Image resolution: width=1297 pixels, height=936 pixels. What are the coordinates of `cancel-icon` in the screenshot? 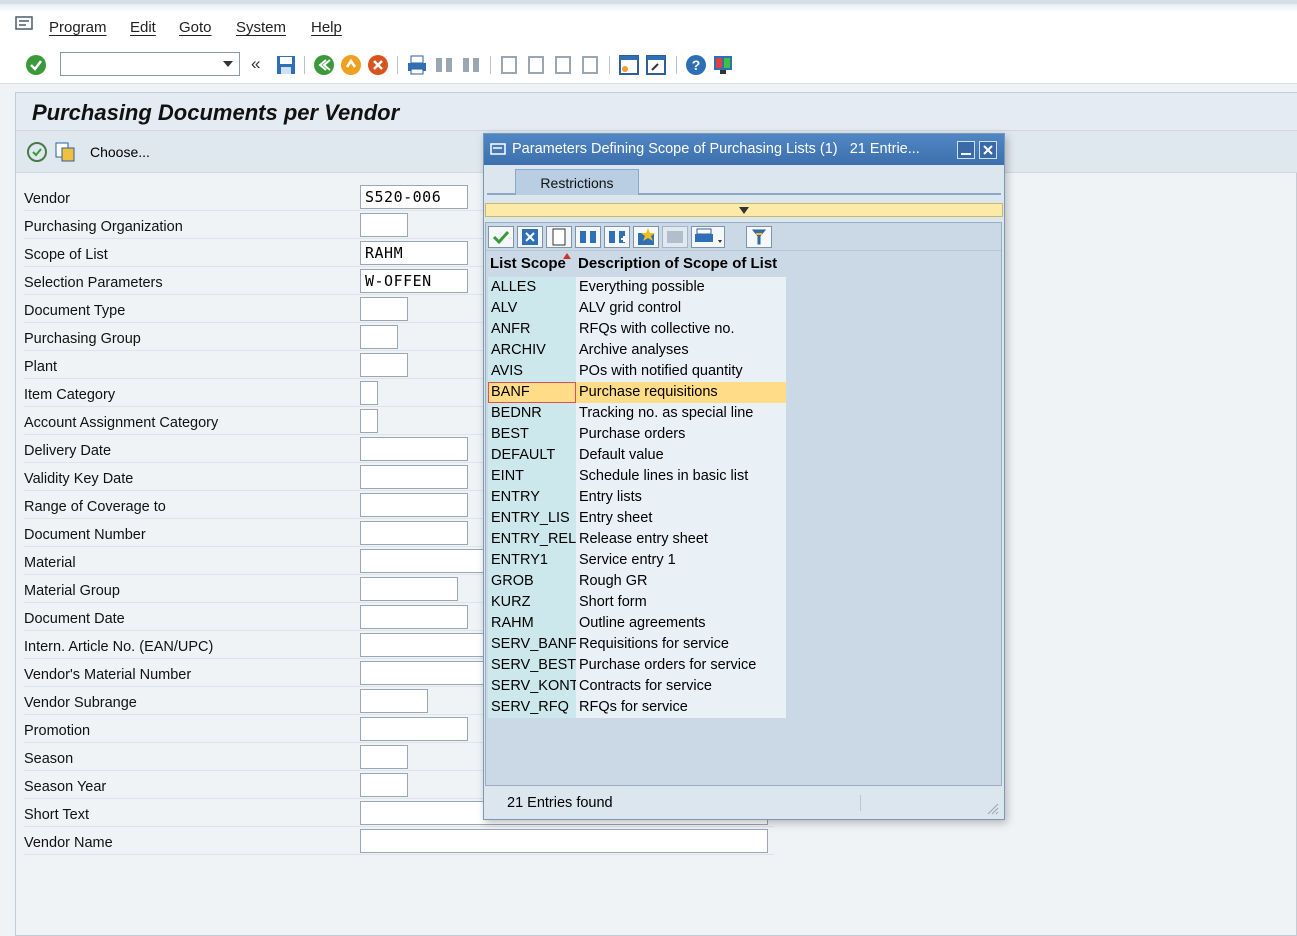 It's located at (378, 65).